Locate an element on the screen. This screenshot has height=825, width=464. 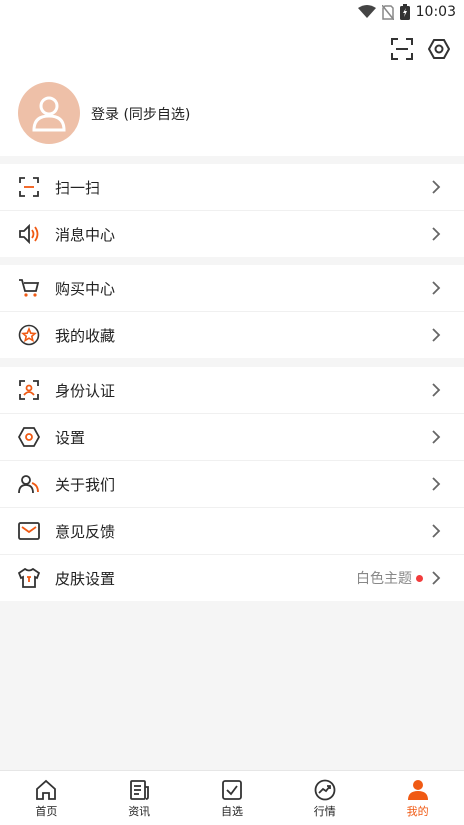
no-sim-icon is located at coordinates (387, 12).